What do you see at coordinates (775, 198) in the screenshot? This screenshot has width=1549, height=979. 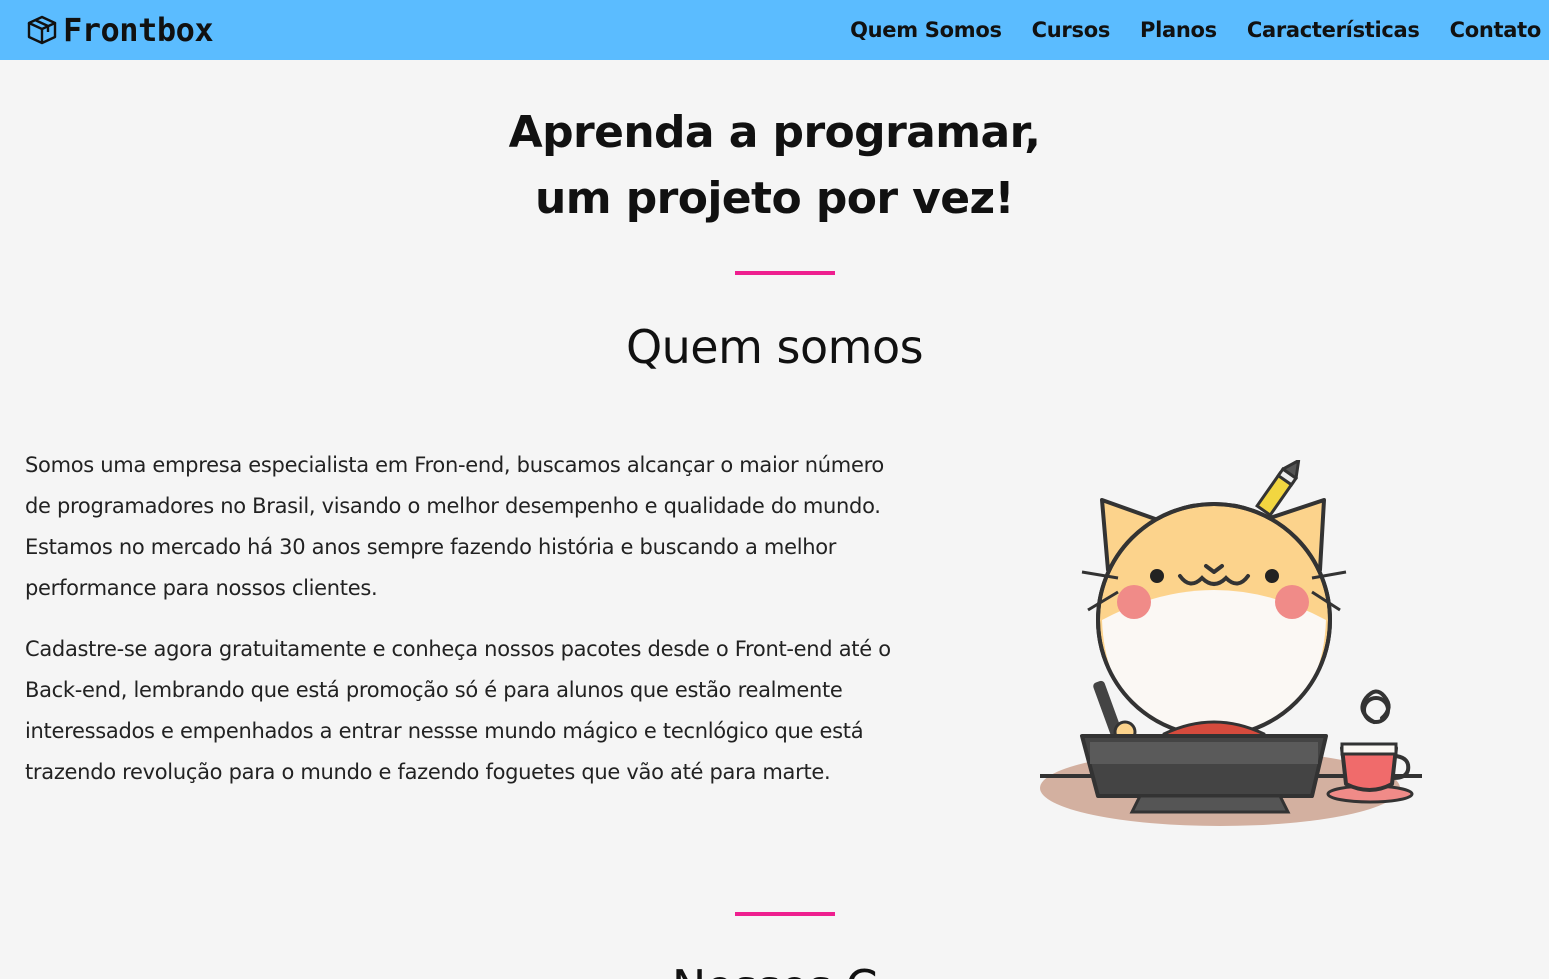 I see `hero-line-2: um projeto por vez!` at bounding box center [775, 198].